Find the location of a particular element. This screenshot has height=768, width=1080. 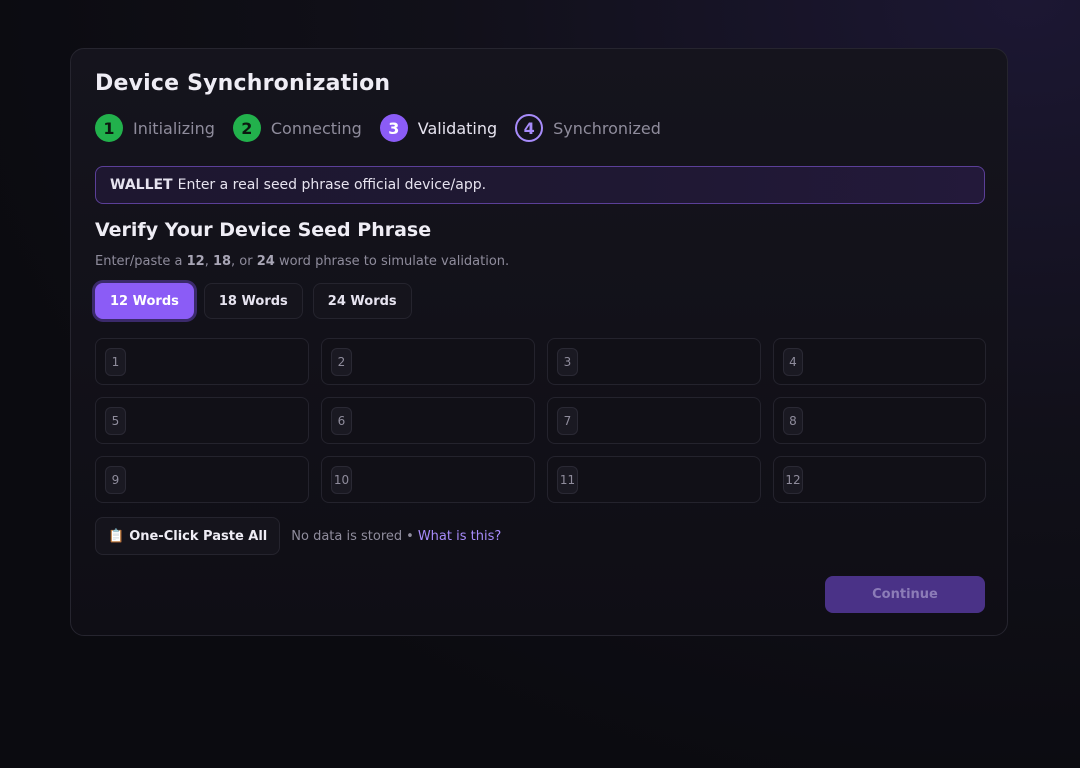

word-field-1: 1 is located at coordinates (202, 361).